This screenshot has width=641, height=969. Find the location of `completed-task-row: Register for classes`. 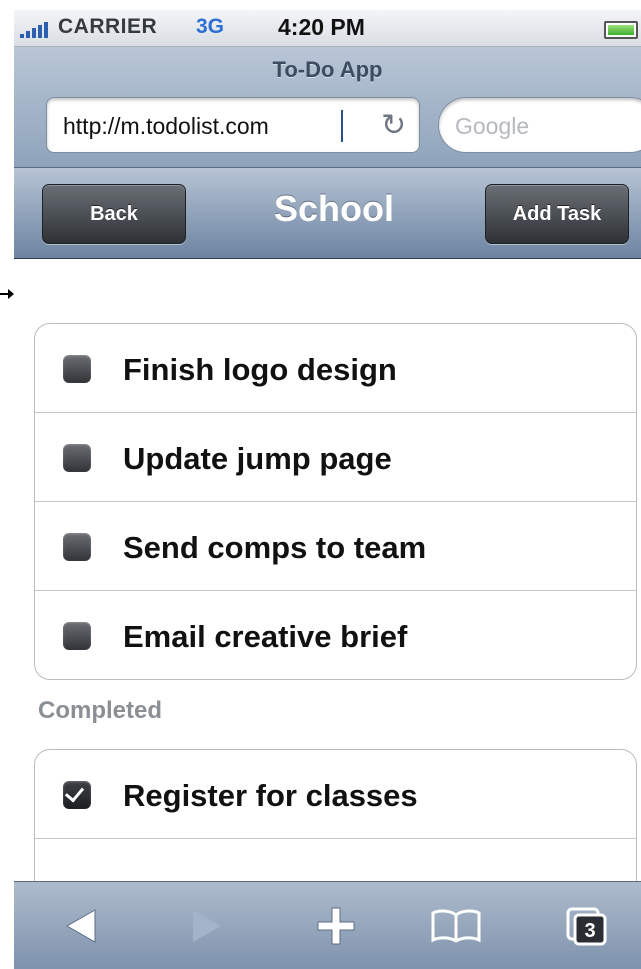

completed-task-row: Register for classes is located at coordinates (335, 794).